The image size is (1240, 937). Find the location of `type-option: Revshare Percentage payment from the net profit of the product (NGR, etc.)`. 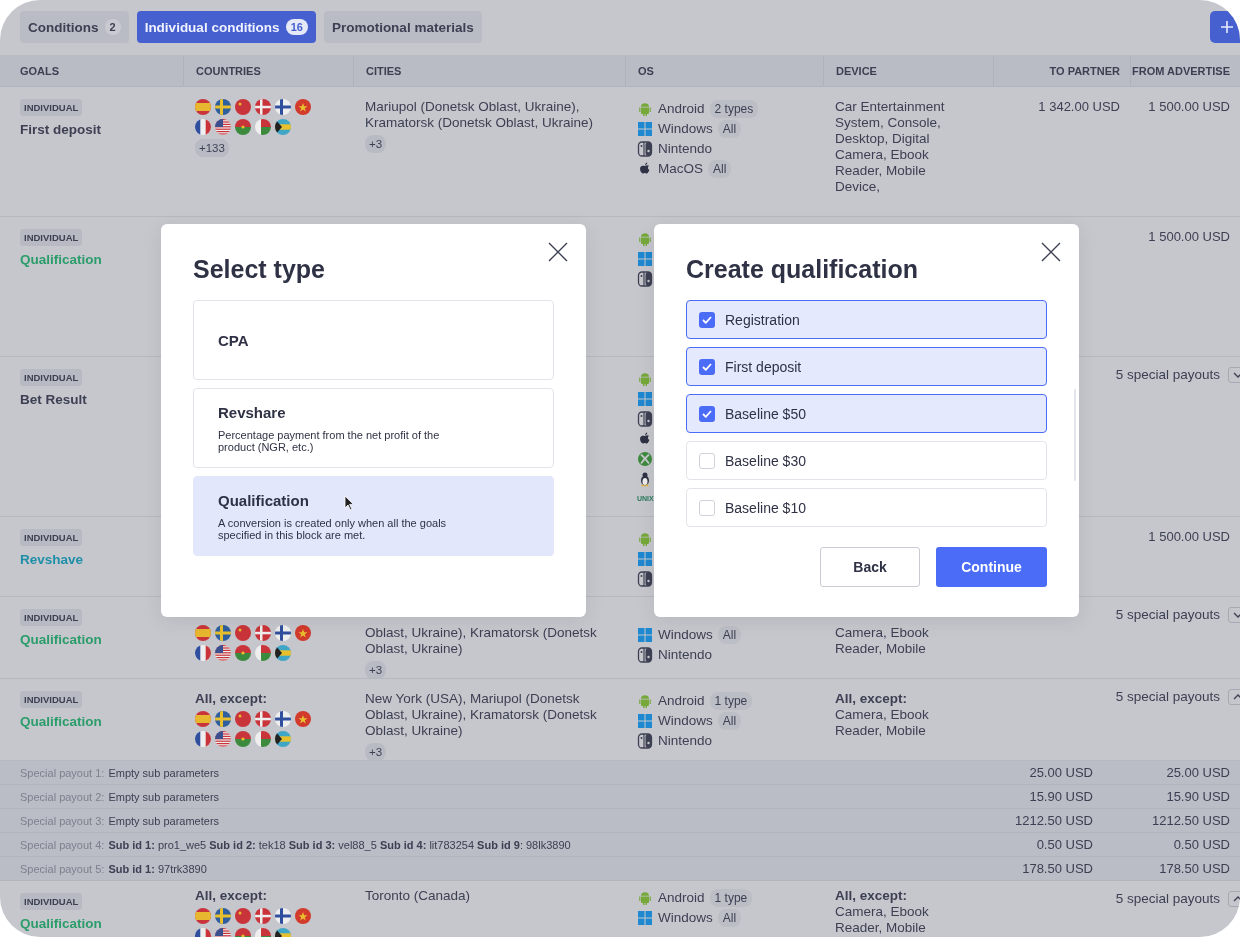

type-option: Revshare Percentage payment from the net profit of the product (NGR, etc.) is located at coordinates (373, 428).